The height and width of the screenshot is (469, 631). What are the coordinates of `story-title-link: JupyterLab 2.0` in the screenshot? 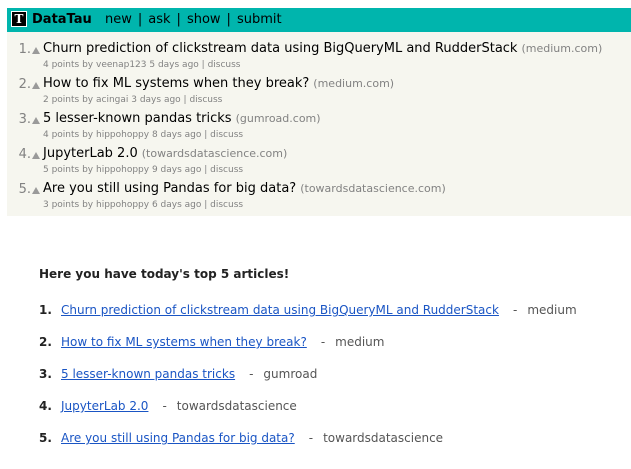 It's located at (90, 153).